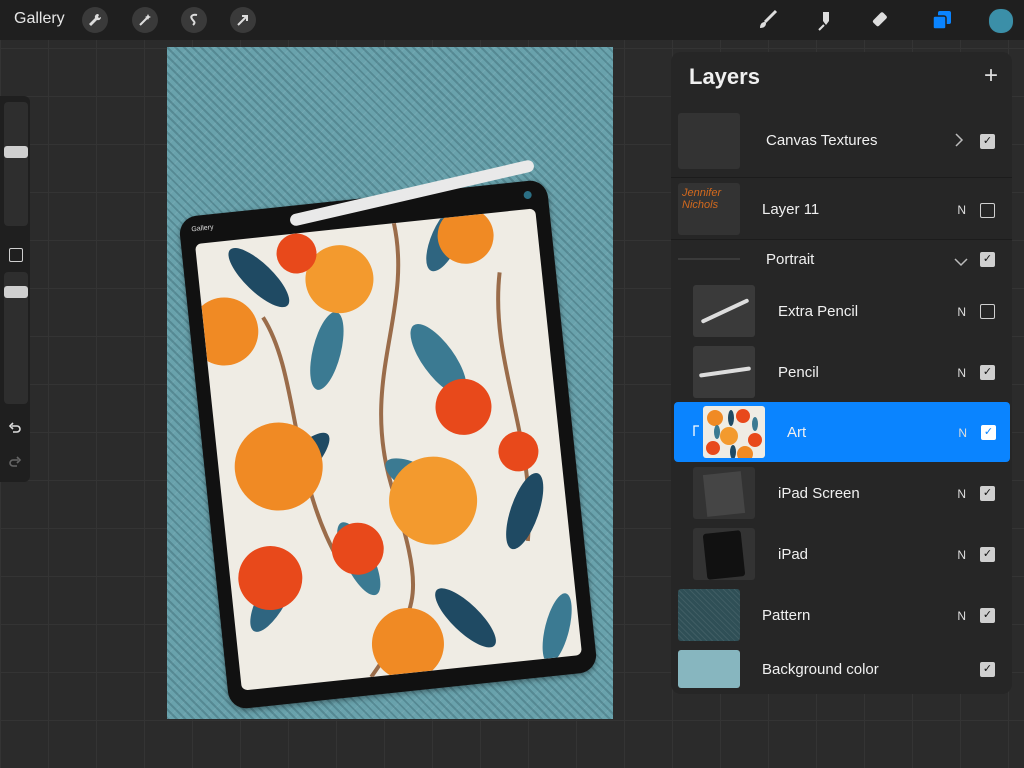 The width and height of the screenshot is (1024, 768). What do you see at coordinates (724, 76) in the screenshot?
I see `panel-title: Layers` at bounding box center [724, 76].